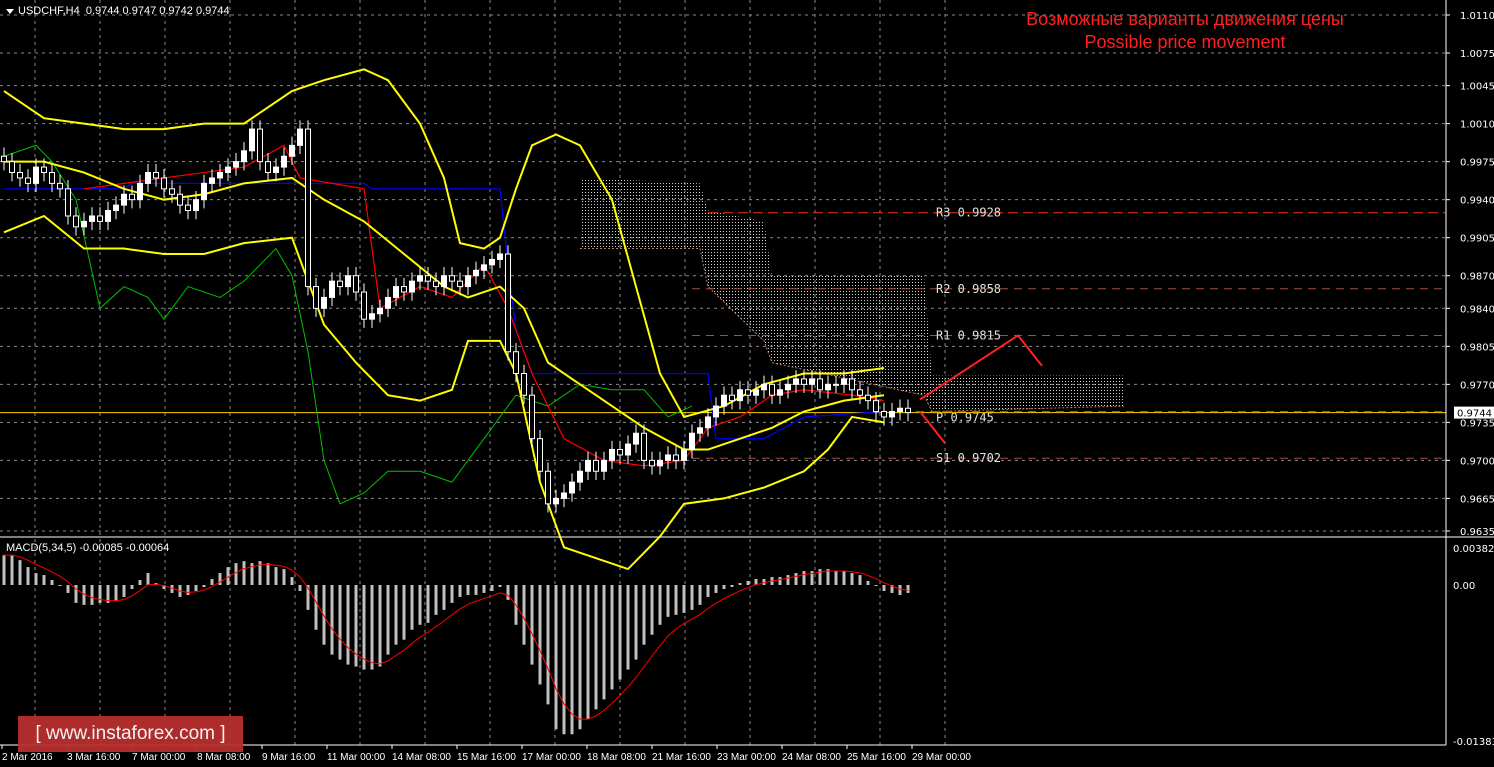 This screenshot has width=1494, height=767. What do you see at coordinates (968, 213) in the screenshot?
I see `pivot-label-r3: R3 0.9928` at bounding box center [968, 213].